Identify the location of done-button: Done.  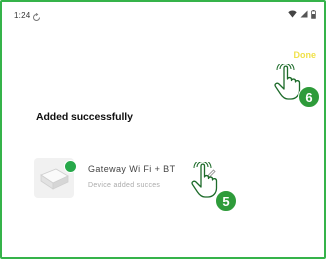
(305, 55).